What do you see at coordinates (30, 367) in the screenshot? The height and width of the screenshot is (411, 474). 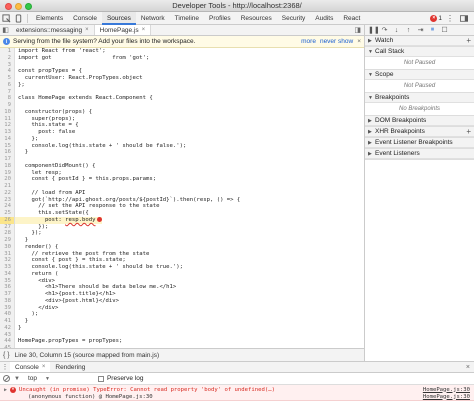 I see `drawer-tab-console: Console ×` at bounding box center [30, 367].